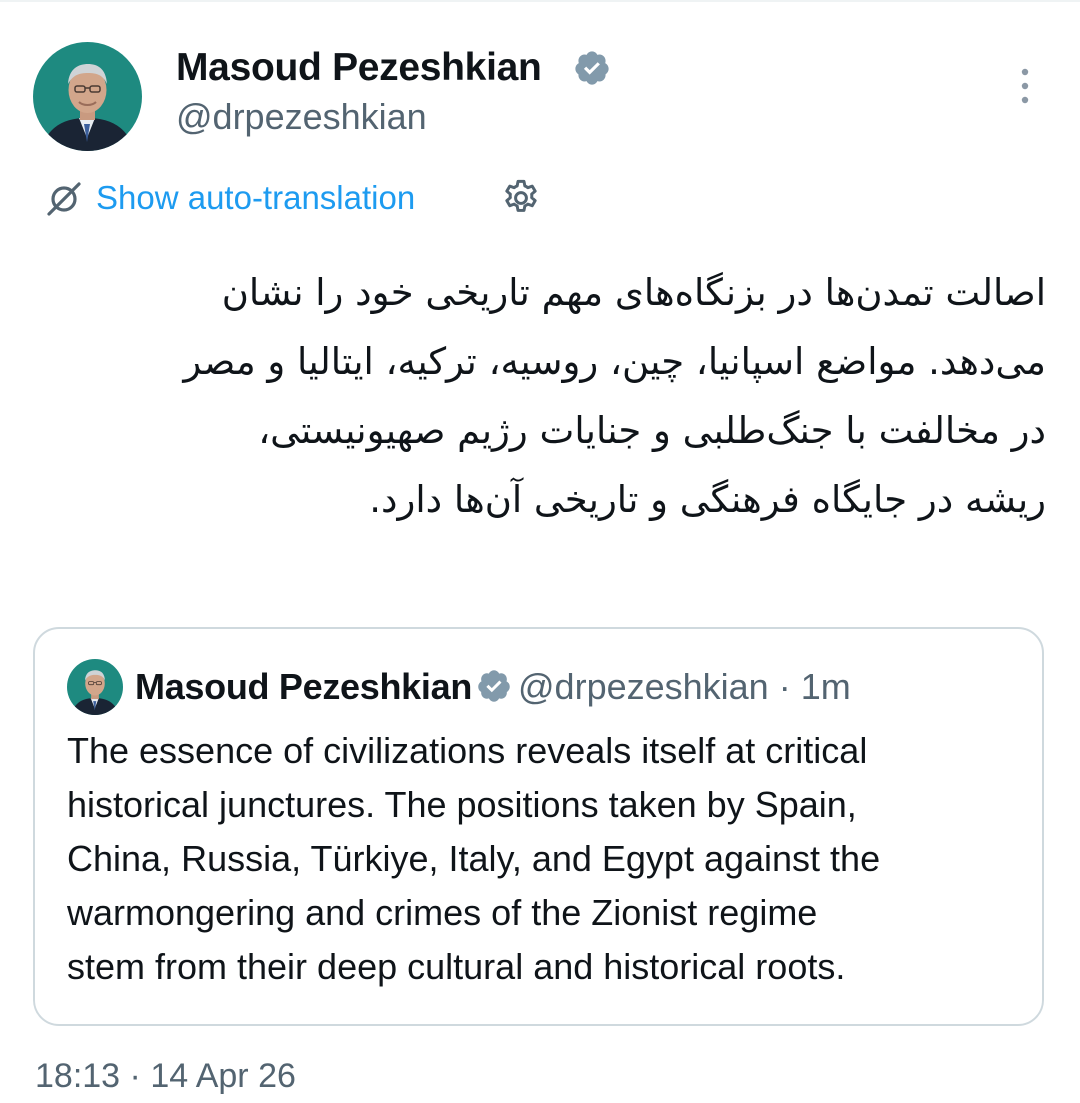 Image resolution: width=1080 pixels, height=1103 pixels. I want to click on quoted-author-name: Masoud Pezeshkian, so click(303, 686).